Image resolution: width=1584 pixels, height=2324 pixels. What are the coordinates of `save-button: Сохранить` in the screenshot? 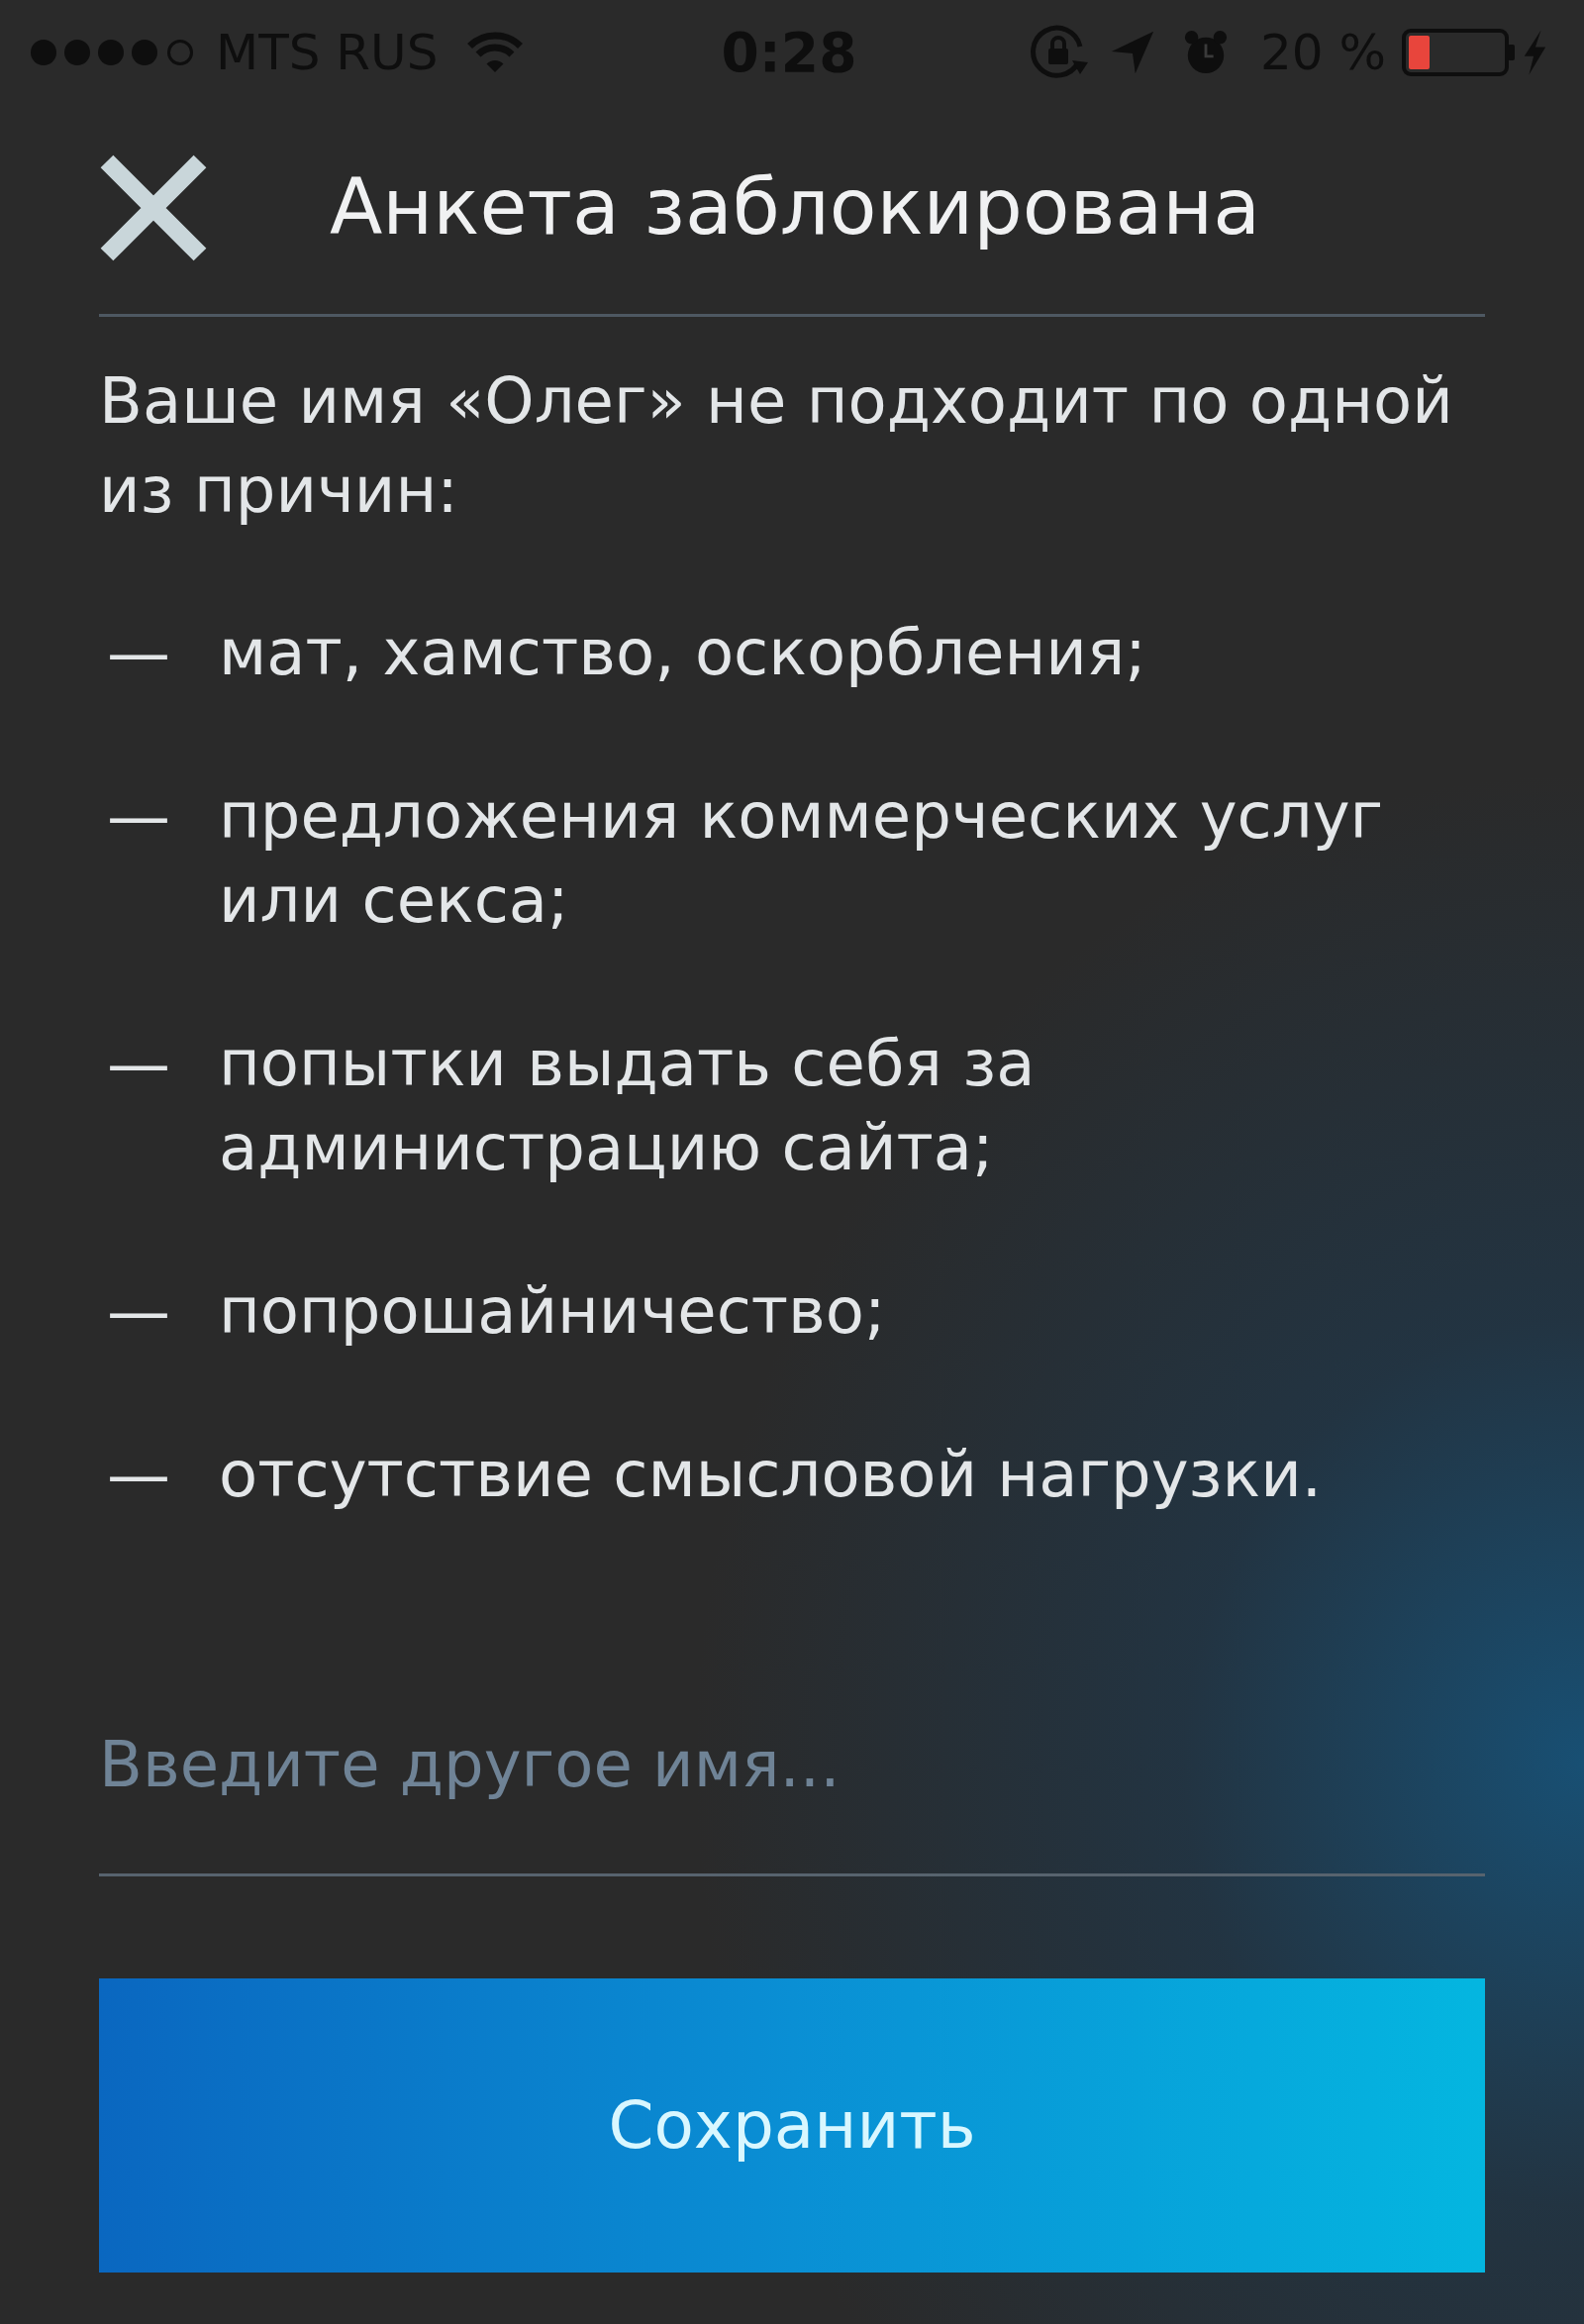 It's located at (792, 2125).